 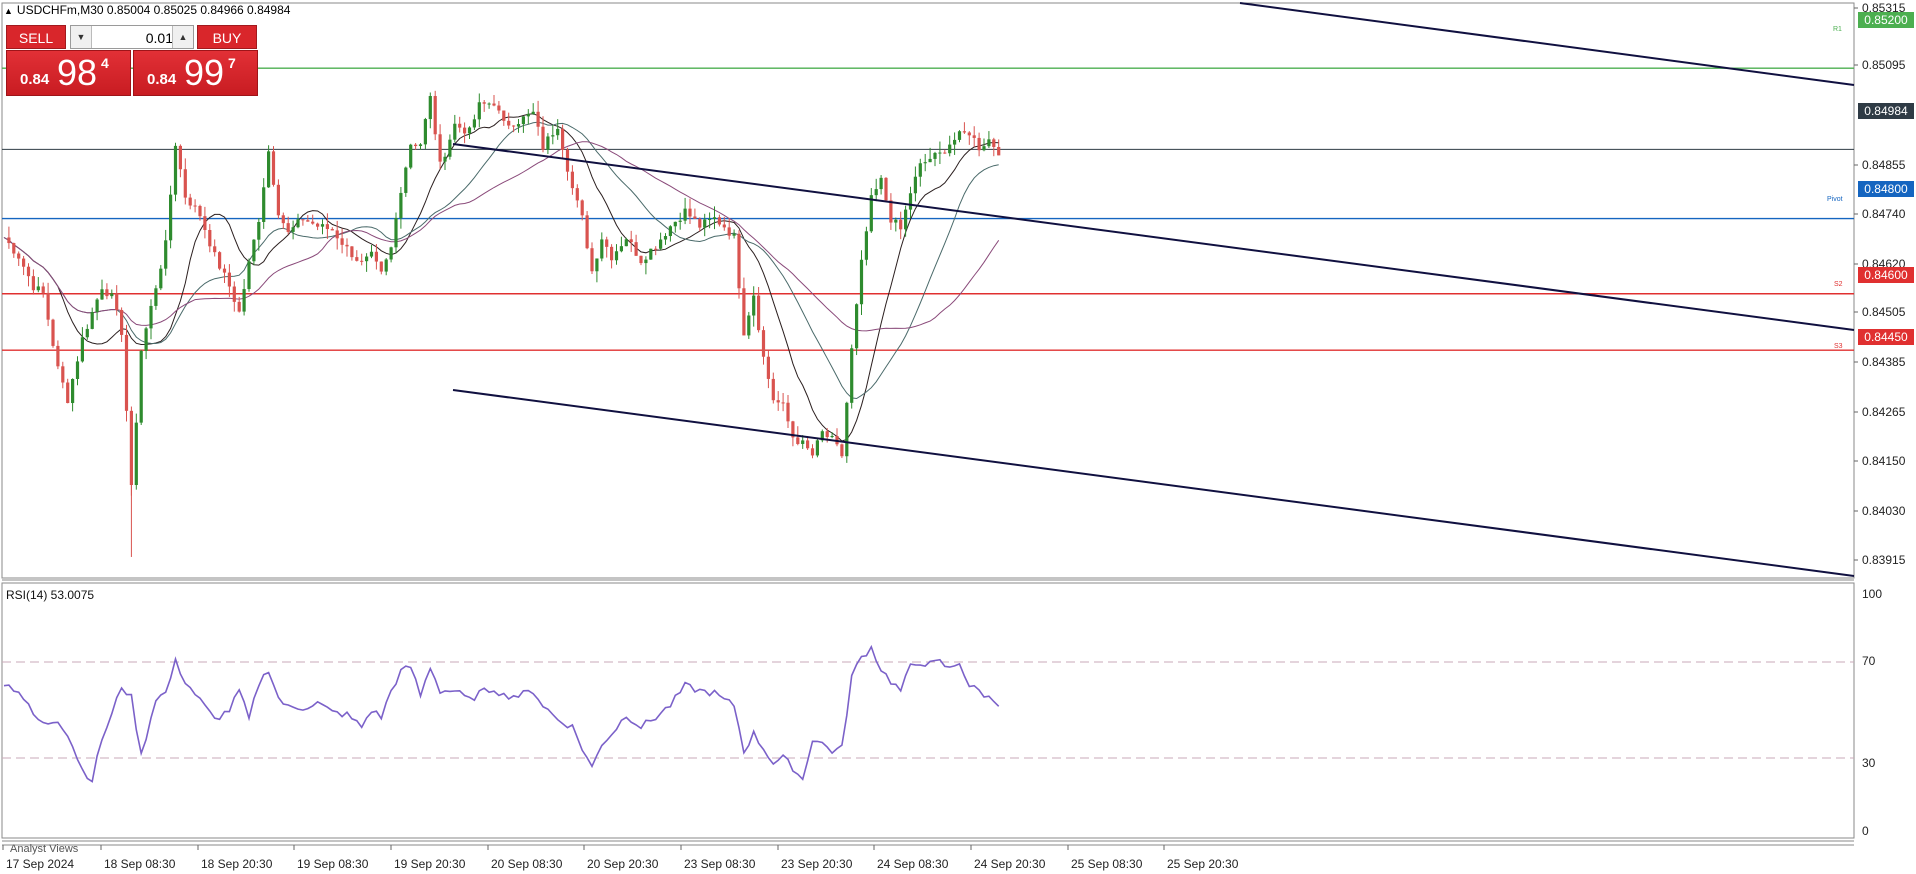 I want to click on r1-price-tag: 0.85200, so click(x=1886, y=20).